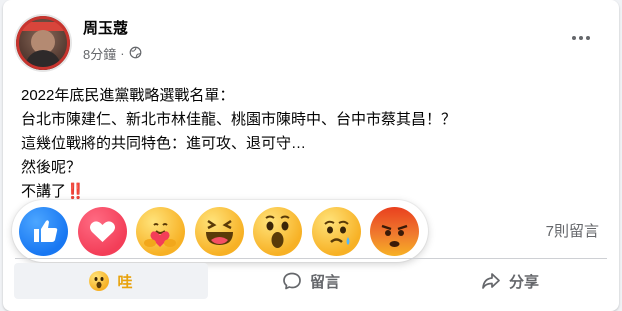 Image resolution: width=622 pixels, height=311 pixels. I want to click on love-reaction, so click(102, 231).